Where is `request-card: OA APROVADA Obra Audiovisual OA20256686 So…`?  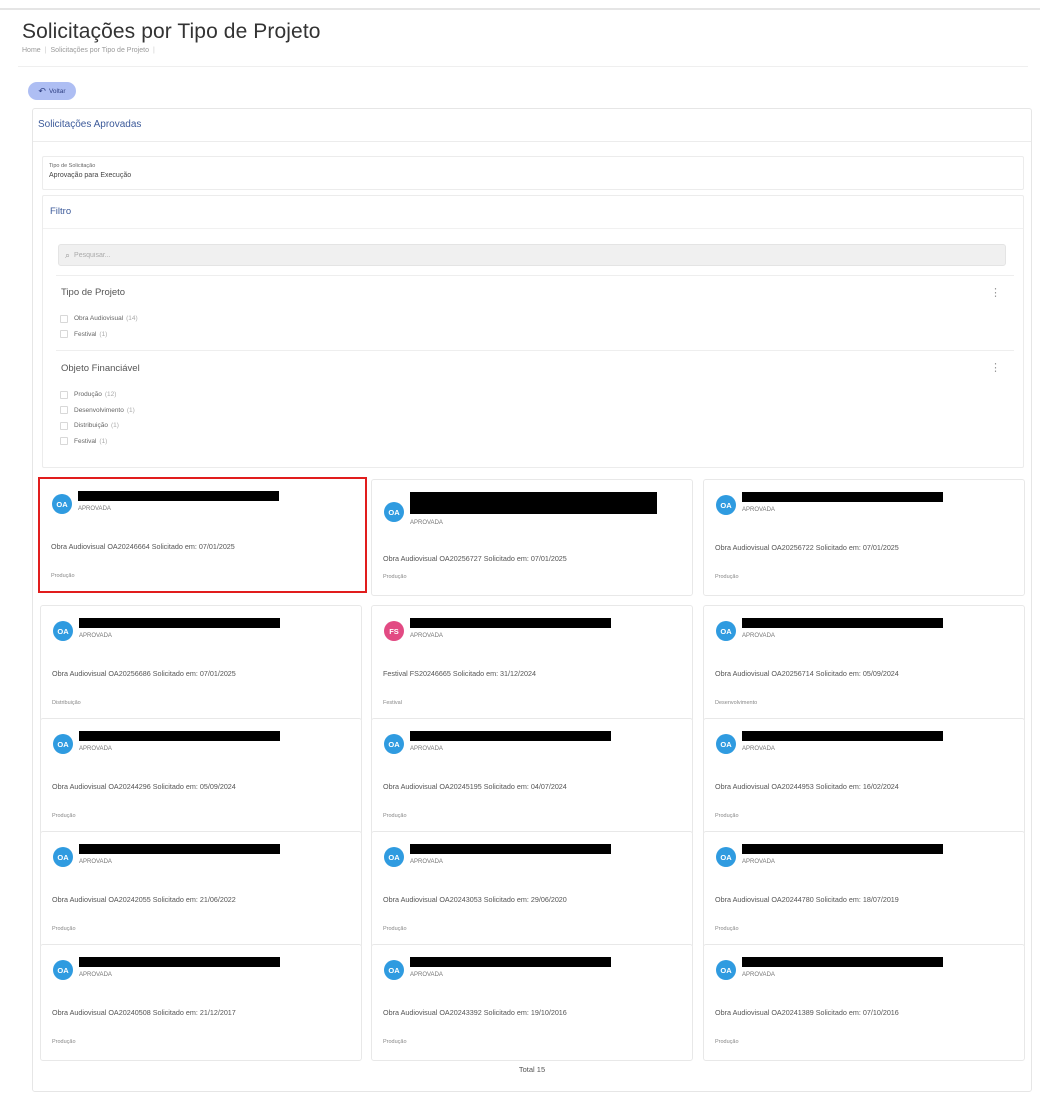
request-card: OA APROVADA Obra Audiovisual OA20256686 So… is located at coordinates (201, 663).